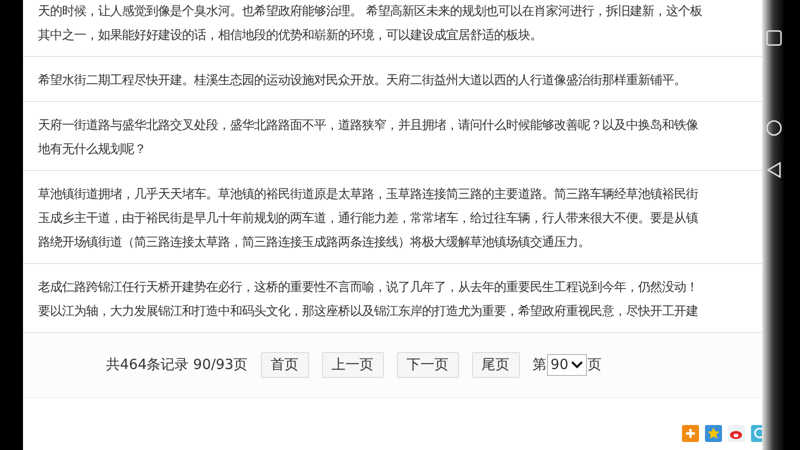  I want to click on chevron-down-icon, so click(577, 365).